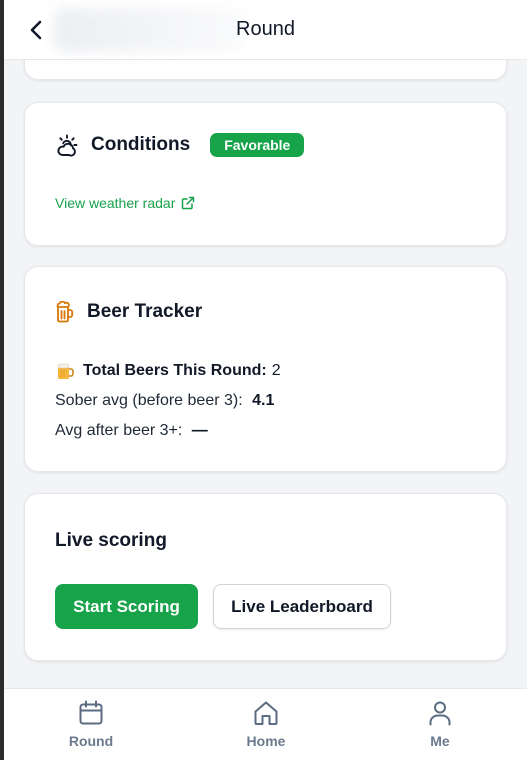 The image size is (527, 760). What do you see at coordinates (149, 30) in the screenshot?
I see `blurred-background-ghost` at bounding box center [149, 30].